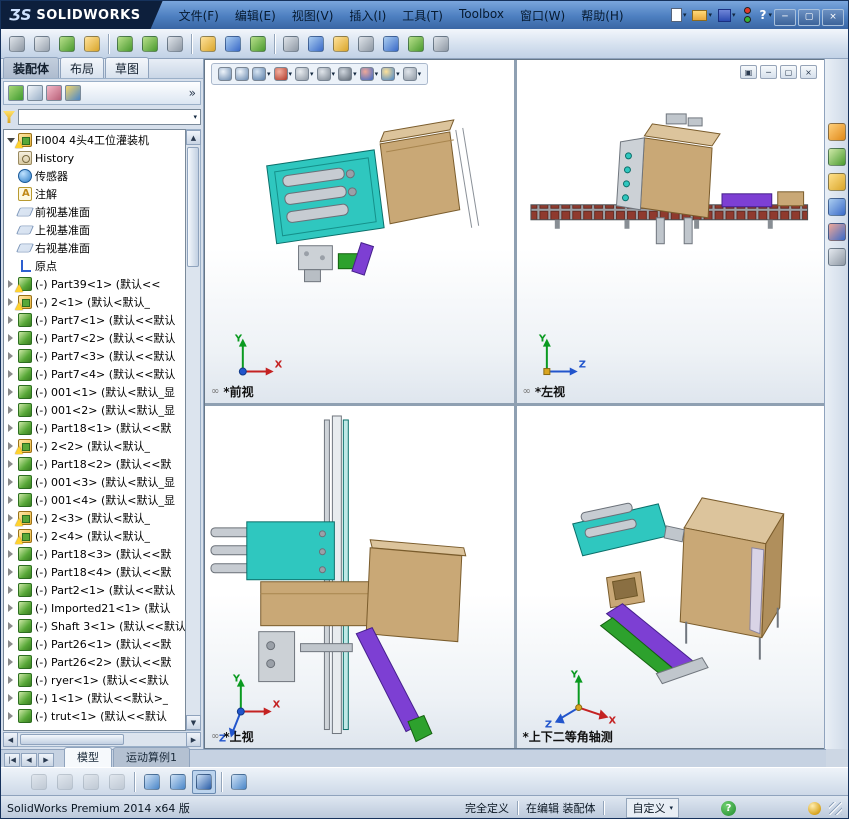 Image resolution: width=849 pixels, height=819 pixels. I want to click on custom-properties-tab, so click(836, 257).